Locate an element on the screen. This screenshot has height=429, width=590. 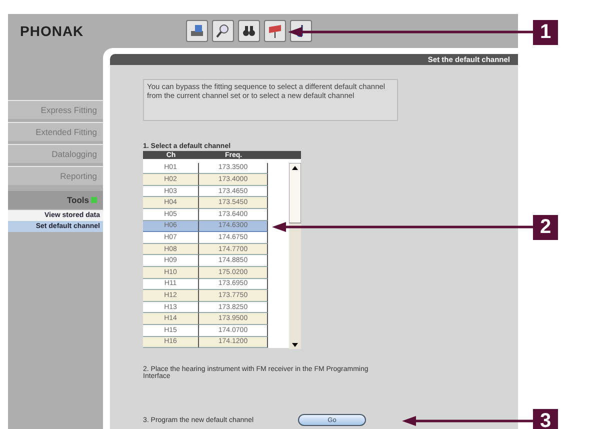
table-header-bar is located at coordinates (284, 155).